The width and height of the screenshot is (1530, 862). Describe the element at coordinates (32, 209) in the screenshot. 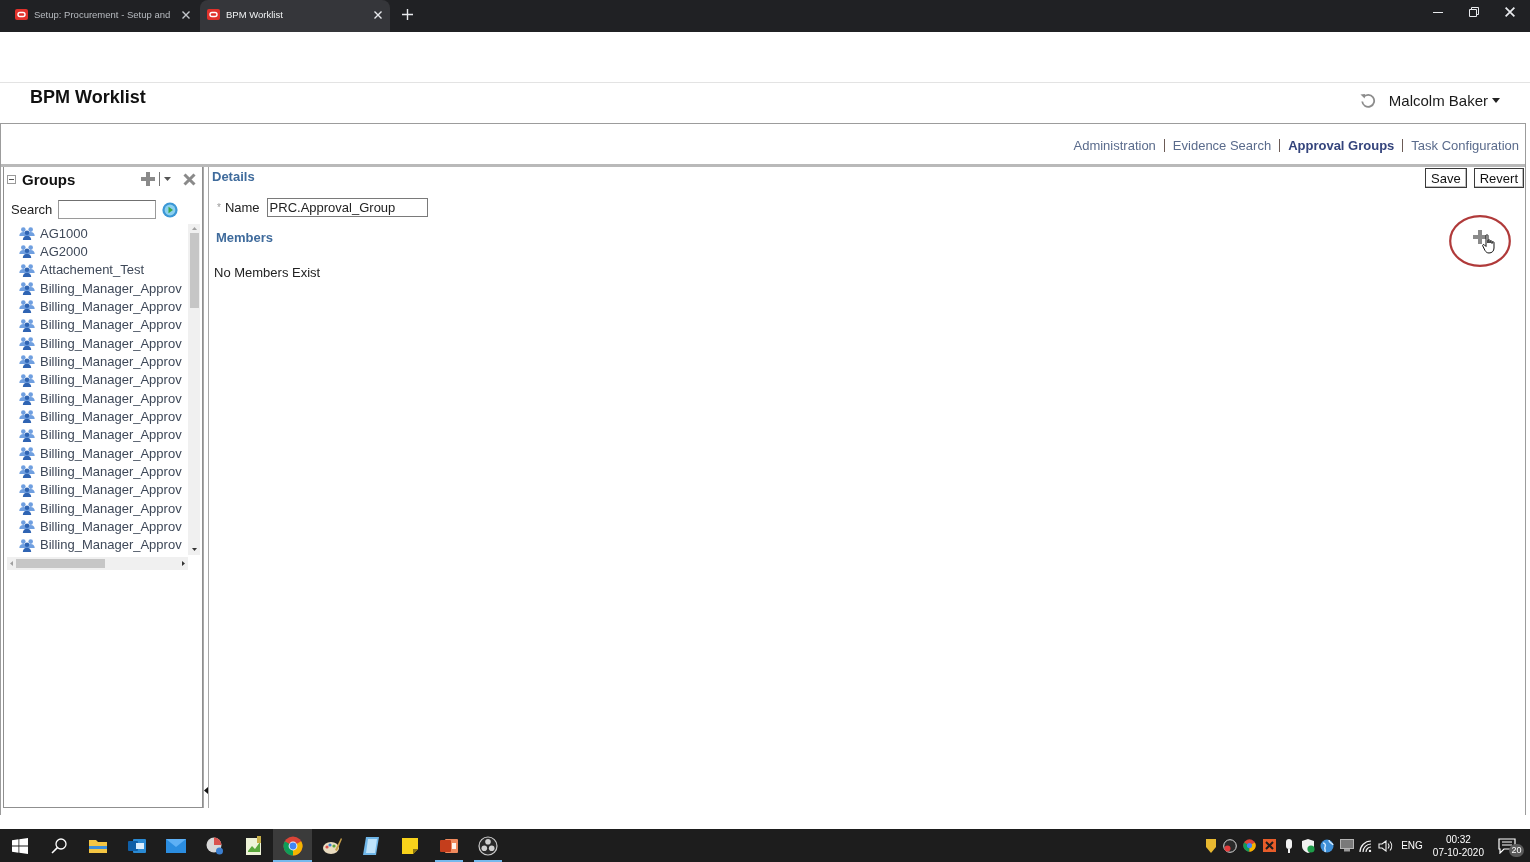

I see `search-label: Search` at that location.